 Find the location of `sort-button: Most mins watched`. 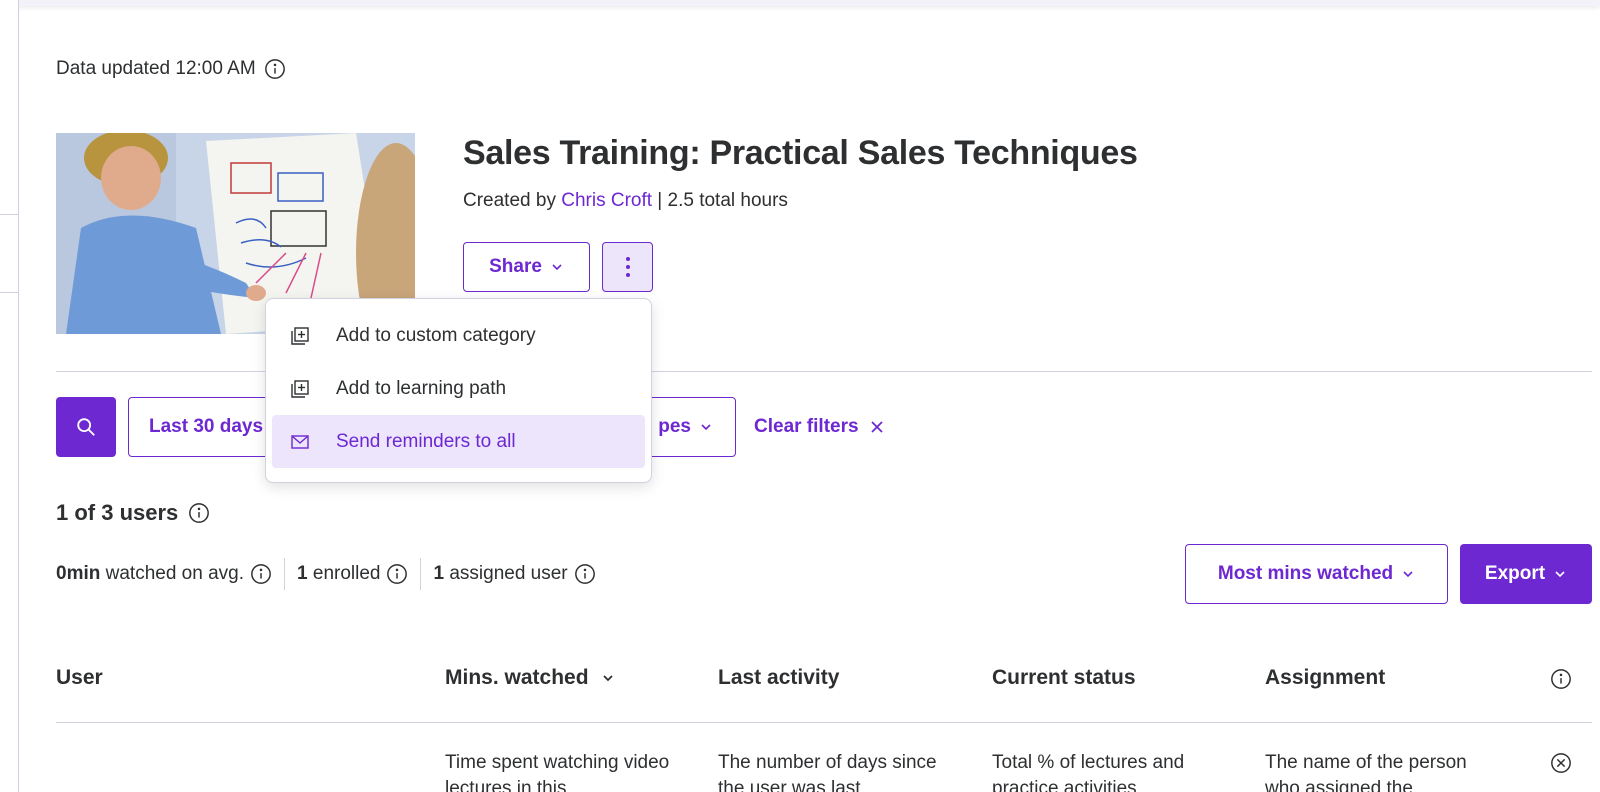

sort-button: Most mins watched is located at coordinates (1316, 574).